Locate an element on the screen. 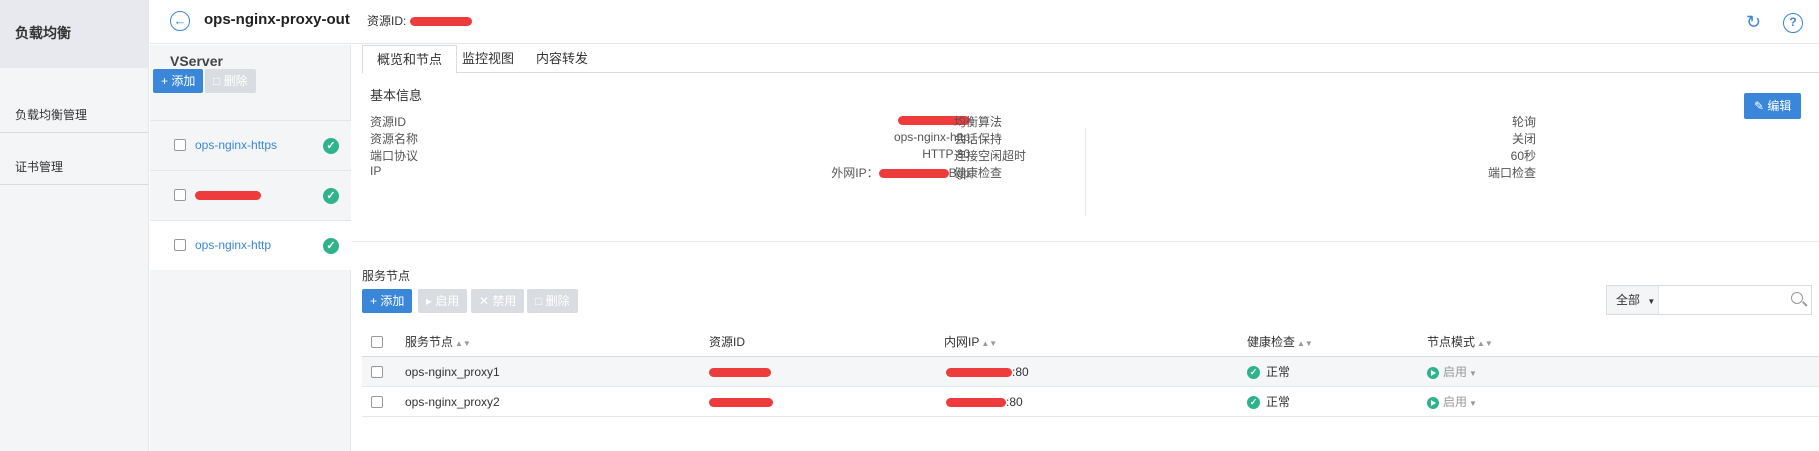  nav-item-lb-management: 负载均衡管理 is located at coordinates (74, 107).